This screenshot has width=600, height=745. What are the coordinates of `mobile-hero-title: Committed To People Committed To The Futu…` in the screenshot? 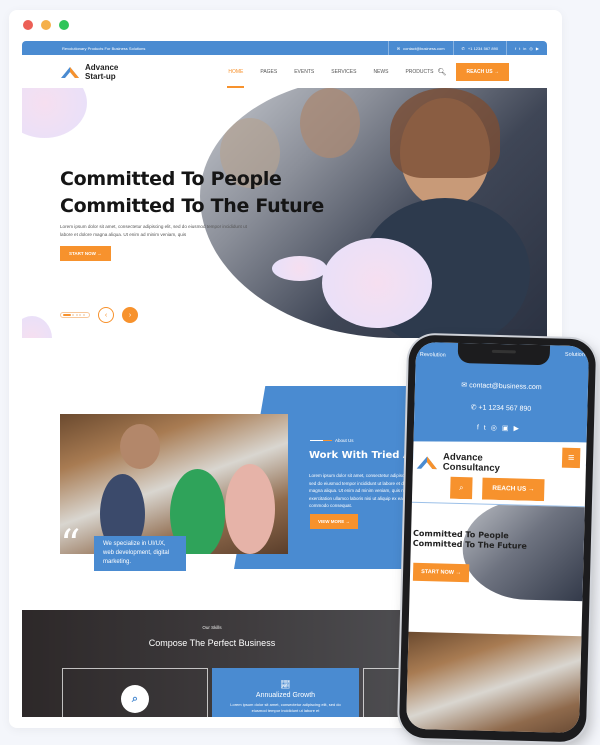 It's located at (469, 539).